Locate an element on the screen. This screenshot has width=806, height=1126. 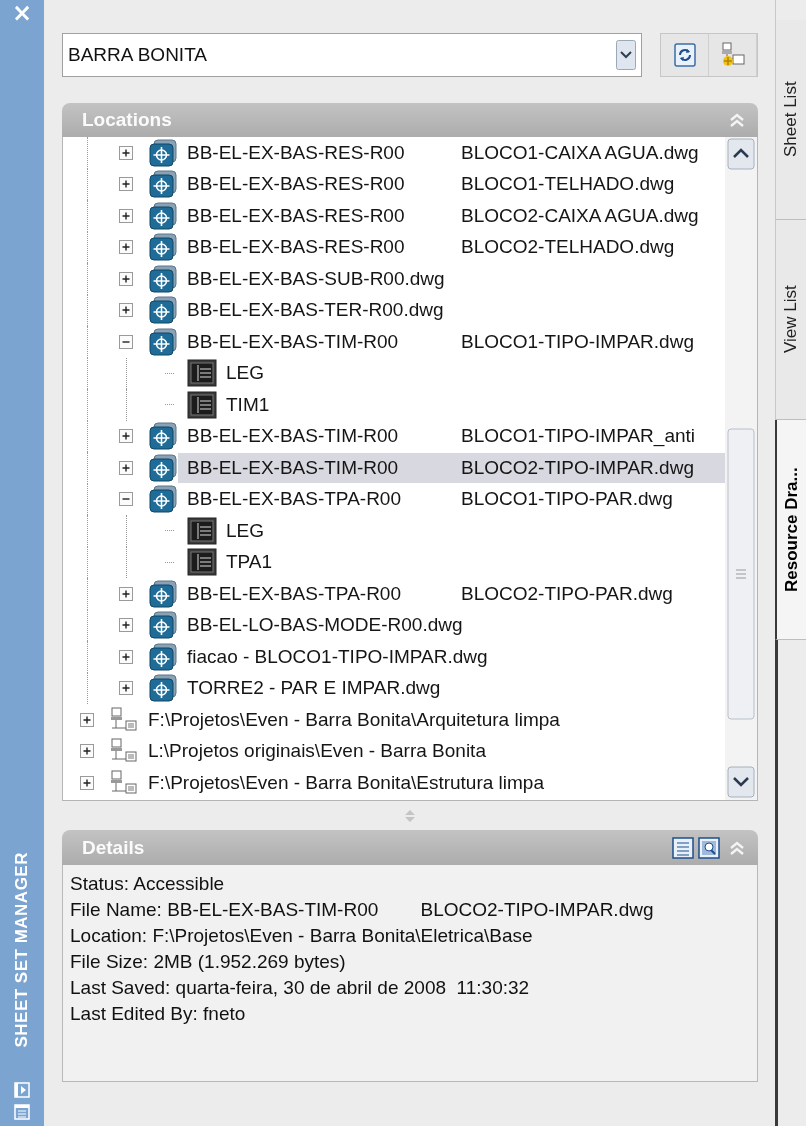
refresh-icon is located at coordinates (684, 55).